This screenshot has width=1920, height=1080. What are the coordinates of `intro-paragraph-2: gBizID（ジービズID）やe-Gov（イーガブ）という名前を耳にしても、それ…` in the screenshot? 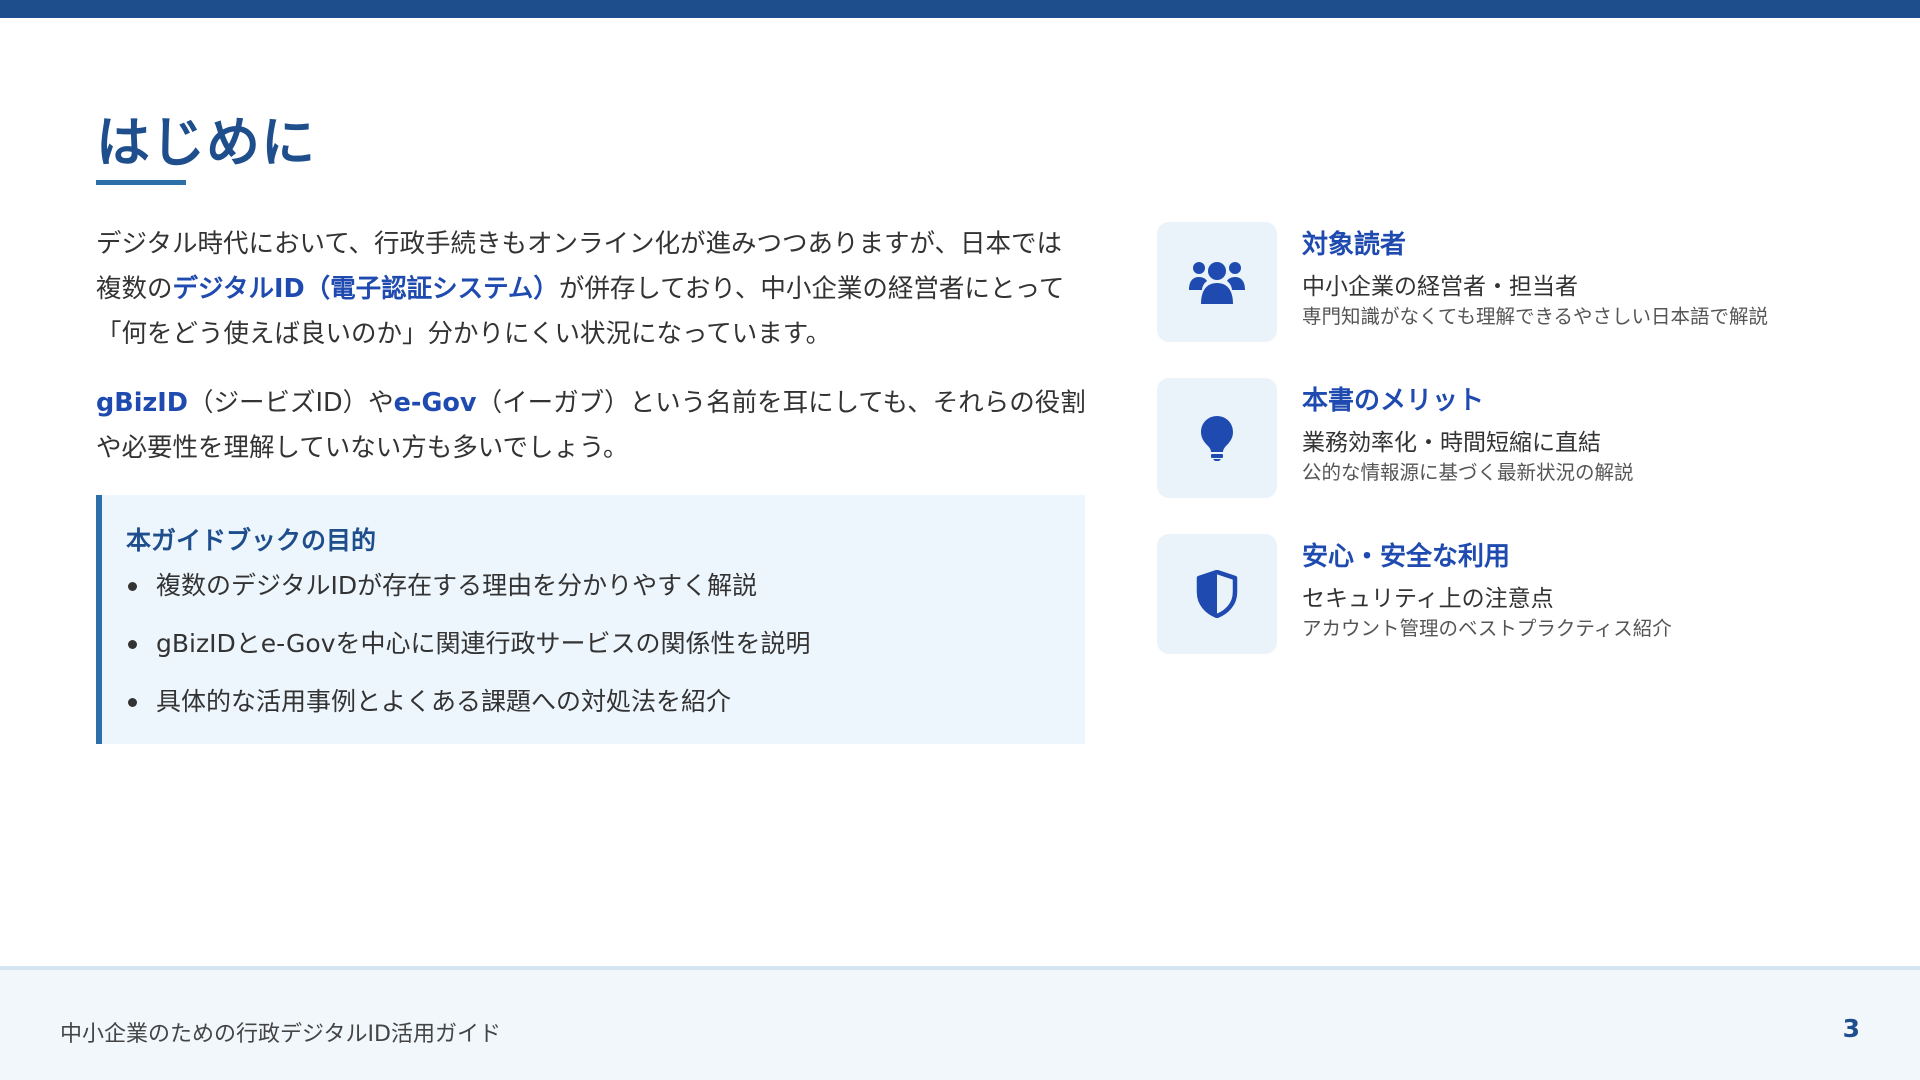 It's located at (591, 426).